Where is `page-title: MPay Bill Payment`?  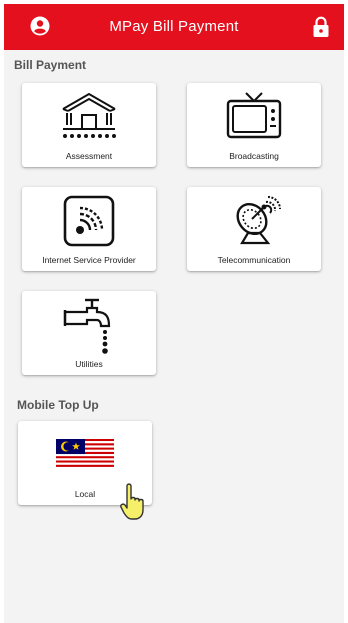
page-title: MPay Bill Payment is located at coordinates (174, 26).